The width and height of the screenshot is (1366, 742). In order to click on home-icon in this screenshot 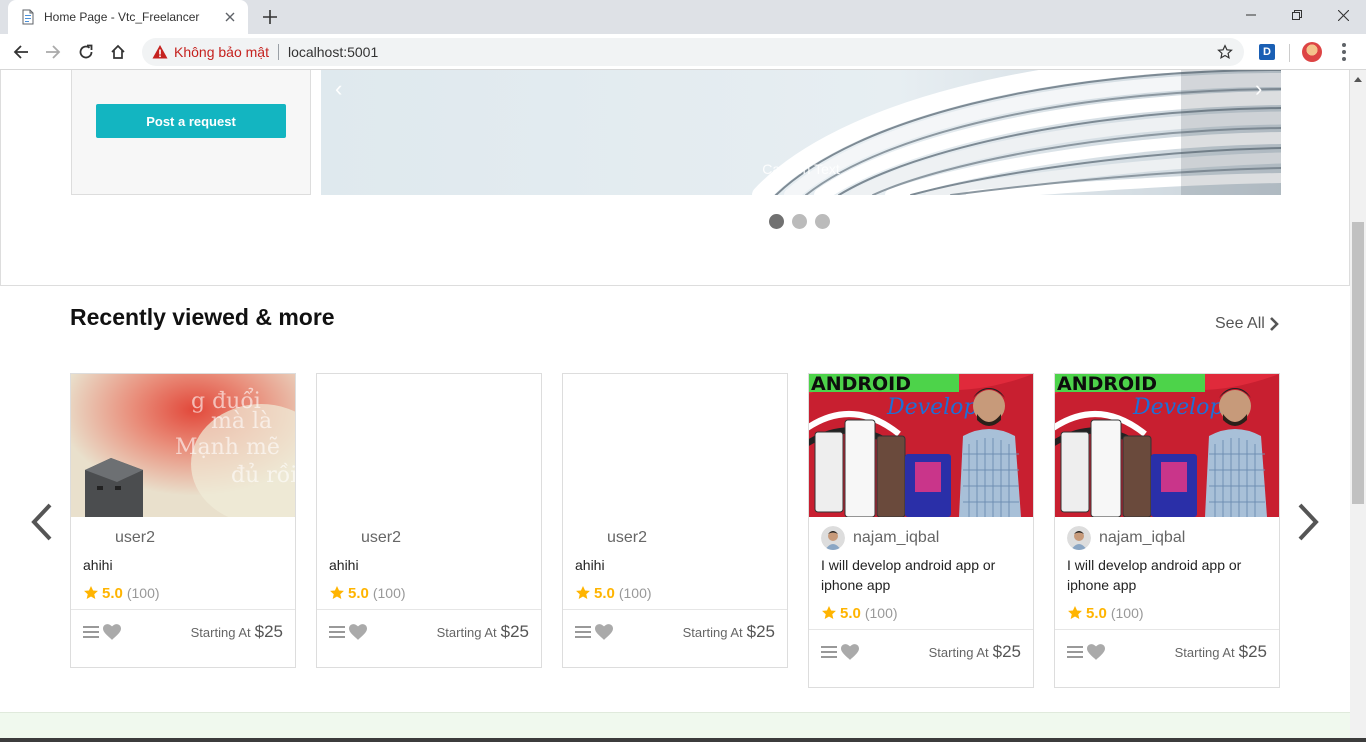, I will do `click(118, 51)`.